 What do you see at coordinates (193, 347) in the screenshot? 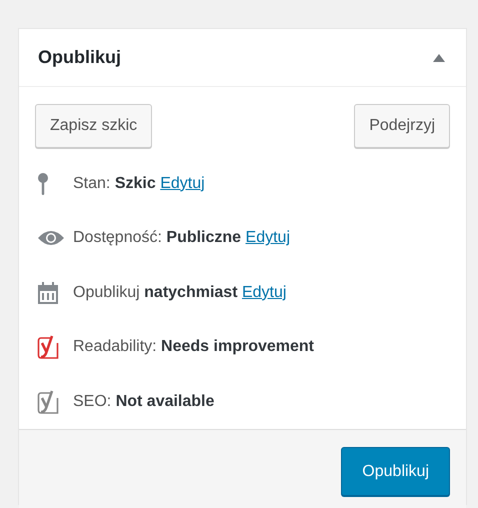
I see `score-text: Readability: Needs improvement` at bounding box center [193, 347].